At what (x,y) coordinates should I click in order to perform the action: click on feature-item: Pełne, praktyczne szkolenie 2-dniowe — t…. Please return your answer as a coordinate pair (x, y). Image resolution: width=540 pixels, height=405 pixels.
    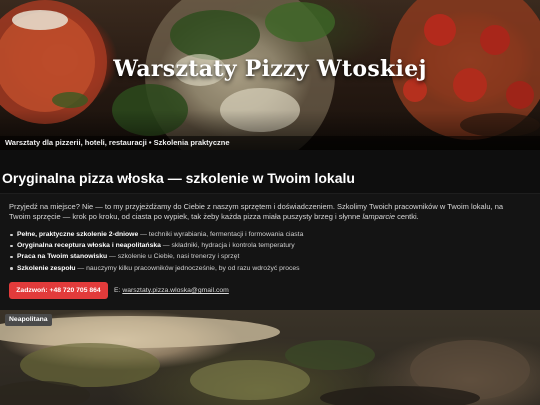
    Looking at the image, I should click on (259, 234).